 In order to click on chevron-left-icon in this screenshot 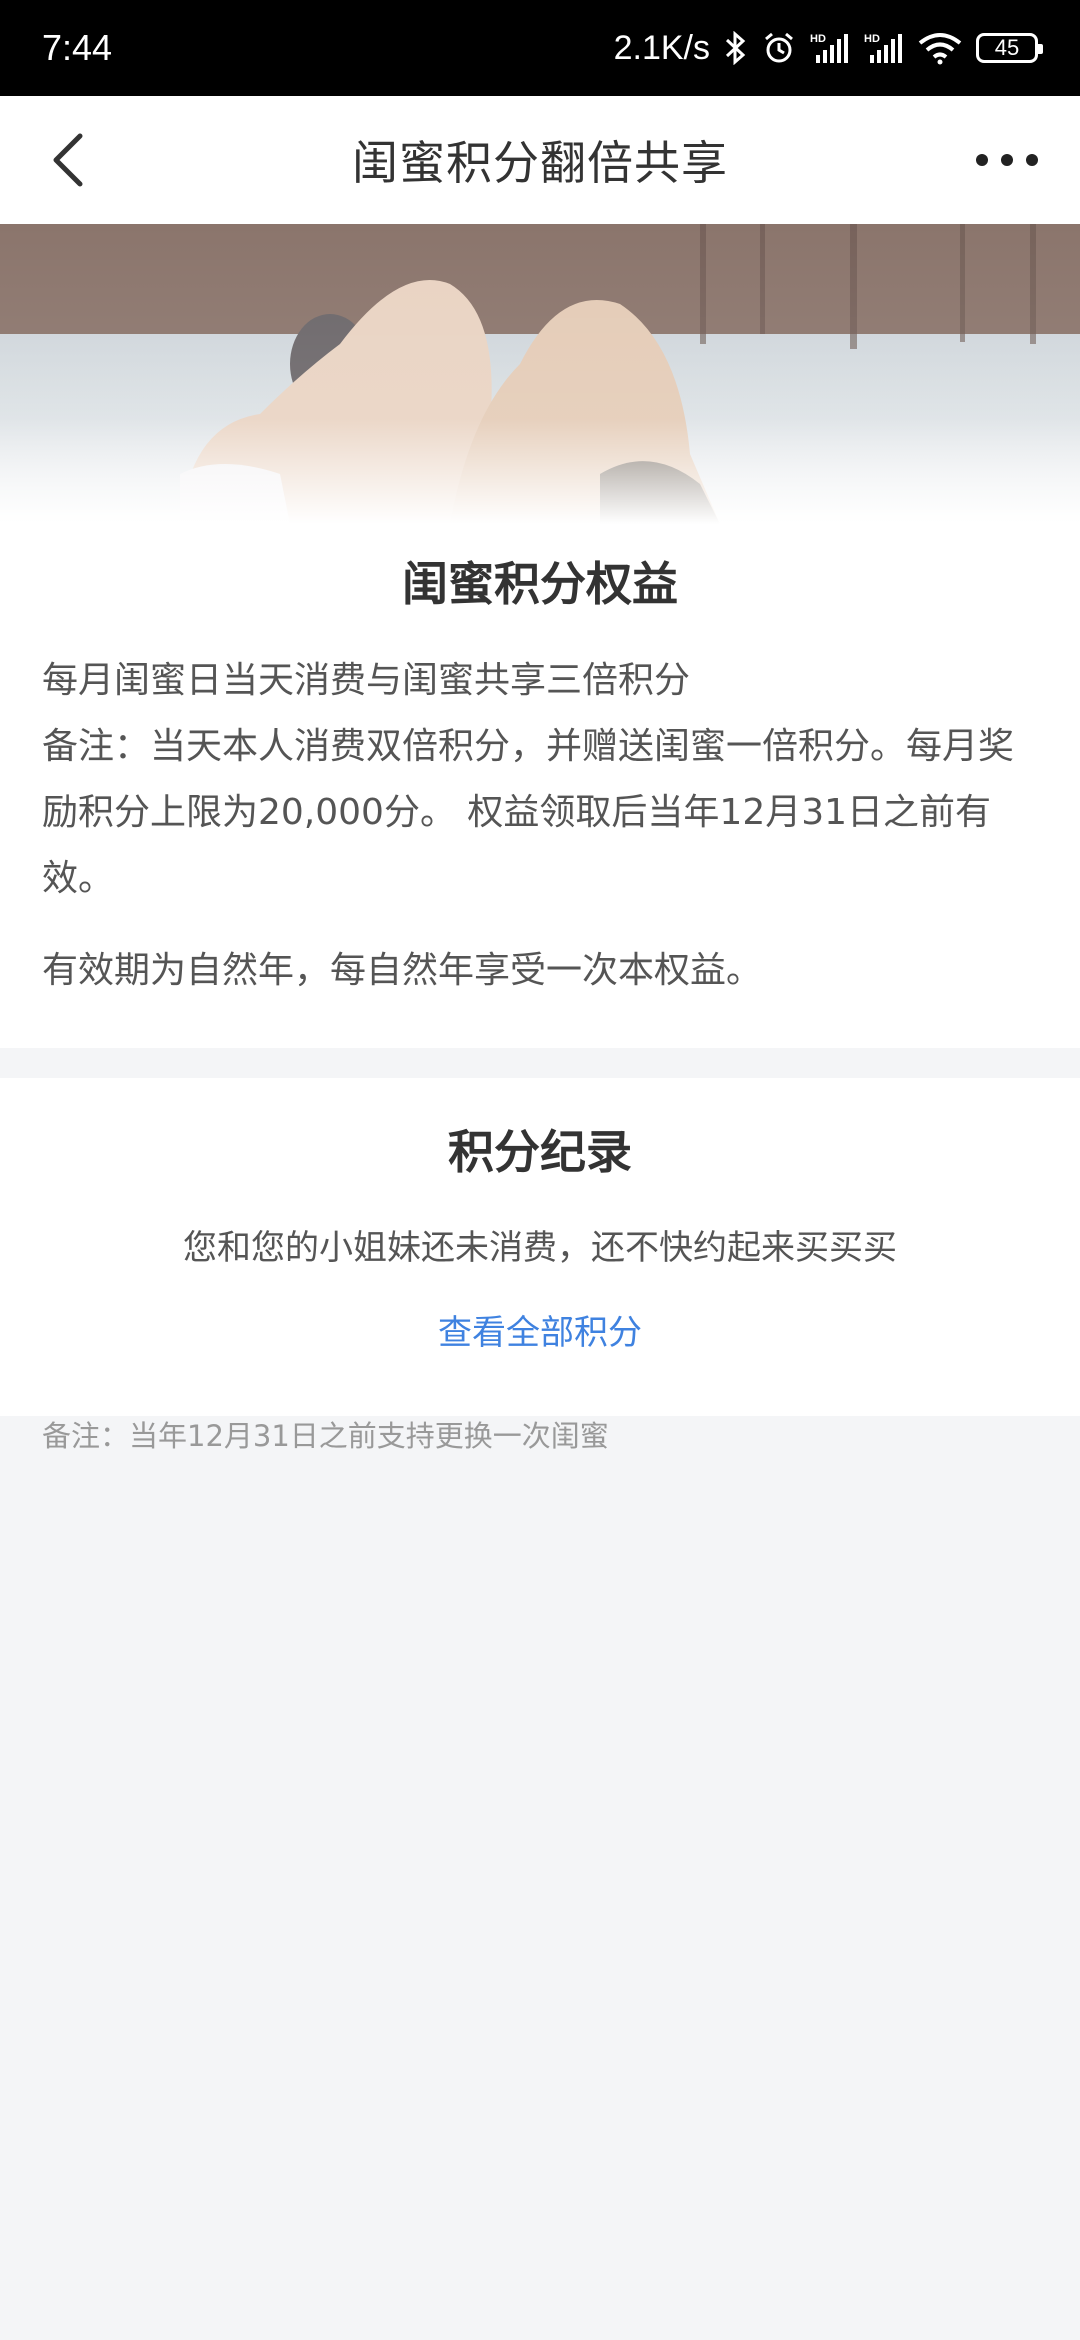, I will do `click(70, 160)`.